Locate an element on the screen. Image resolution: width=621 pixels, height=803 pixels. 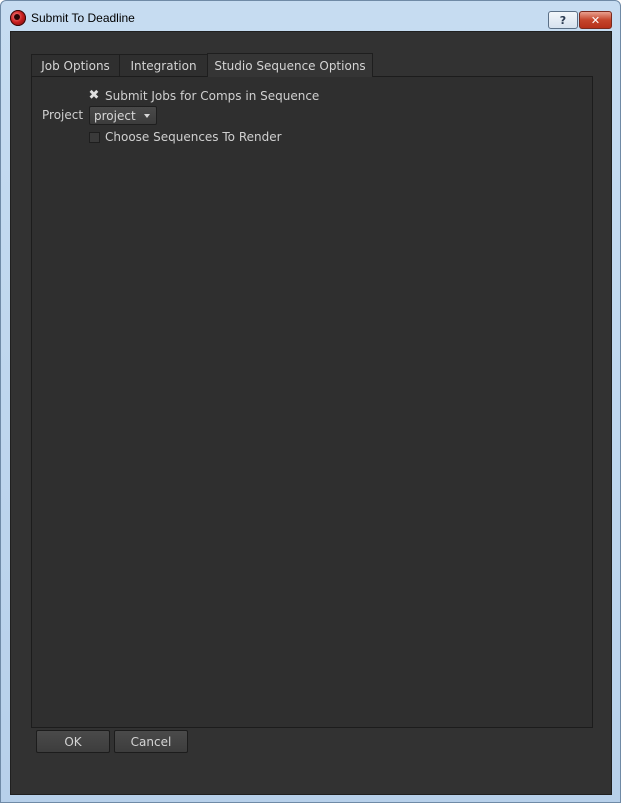
chevron-down-icon is located at coordinates (147, 116).